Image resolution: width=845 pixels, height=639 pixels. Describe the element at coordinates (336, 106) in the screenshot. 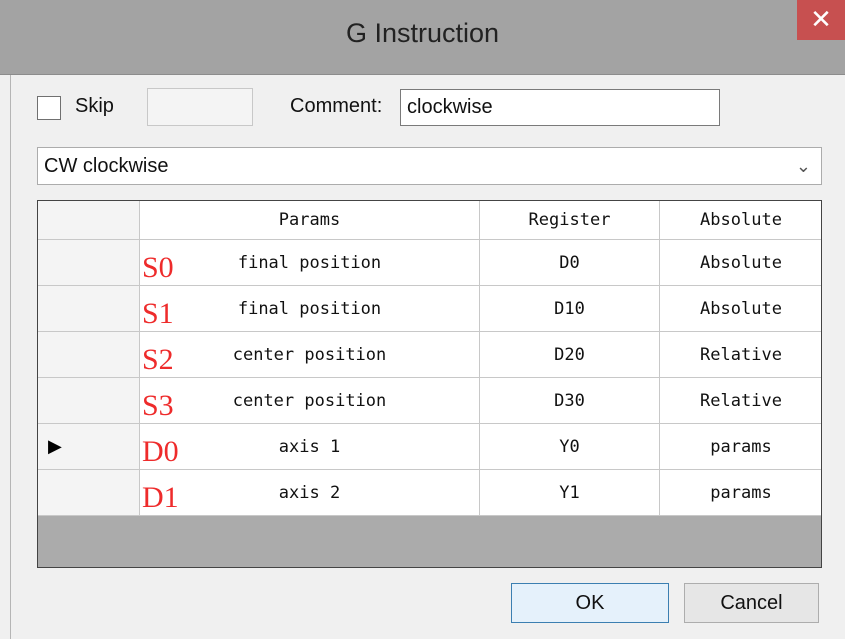

I see `comment-label: Comment:` at that location.